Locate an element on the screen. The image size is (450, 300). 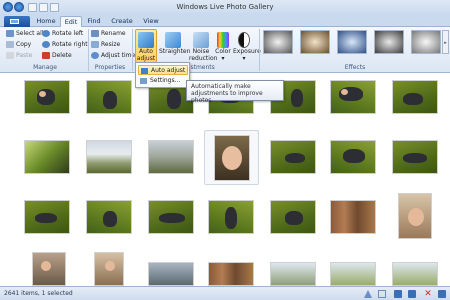
title-bar: Windows Live Photo Gallery is located at coordinates (225, 7).